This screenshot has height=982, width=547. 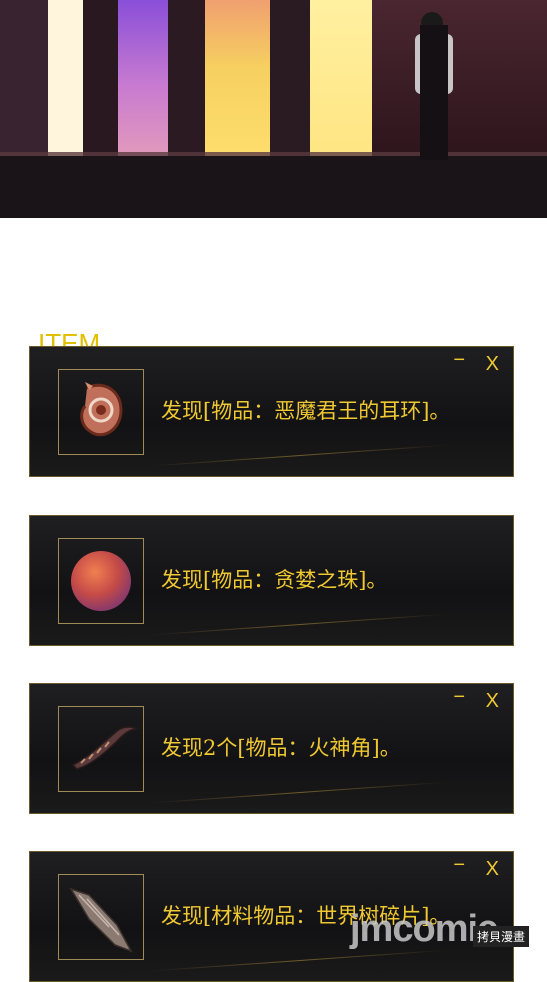 What do you see at coordinates (101, 920) in the screenshot?
I see `world-tree-shard-icon` at bounding box center [101, 920].